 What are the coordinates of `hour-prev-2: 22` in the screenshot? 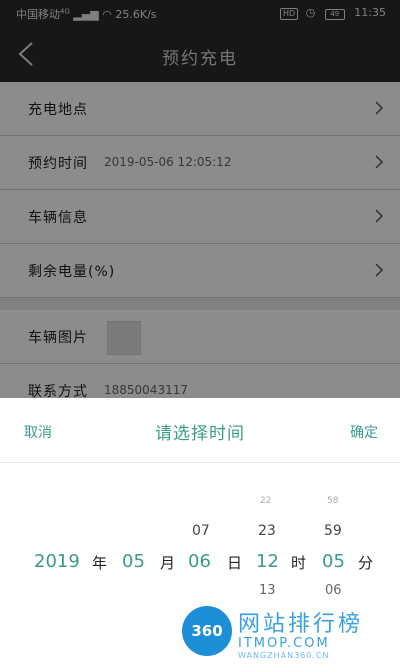 It's located at (265, 501).